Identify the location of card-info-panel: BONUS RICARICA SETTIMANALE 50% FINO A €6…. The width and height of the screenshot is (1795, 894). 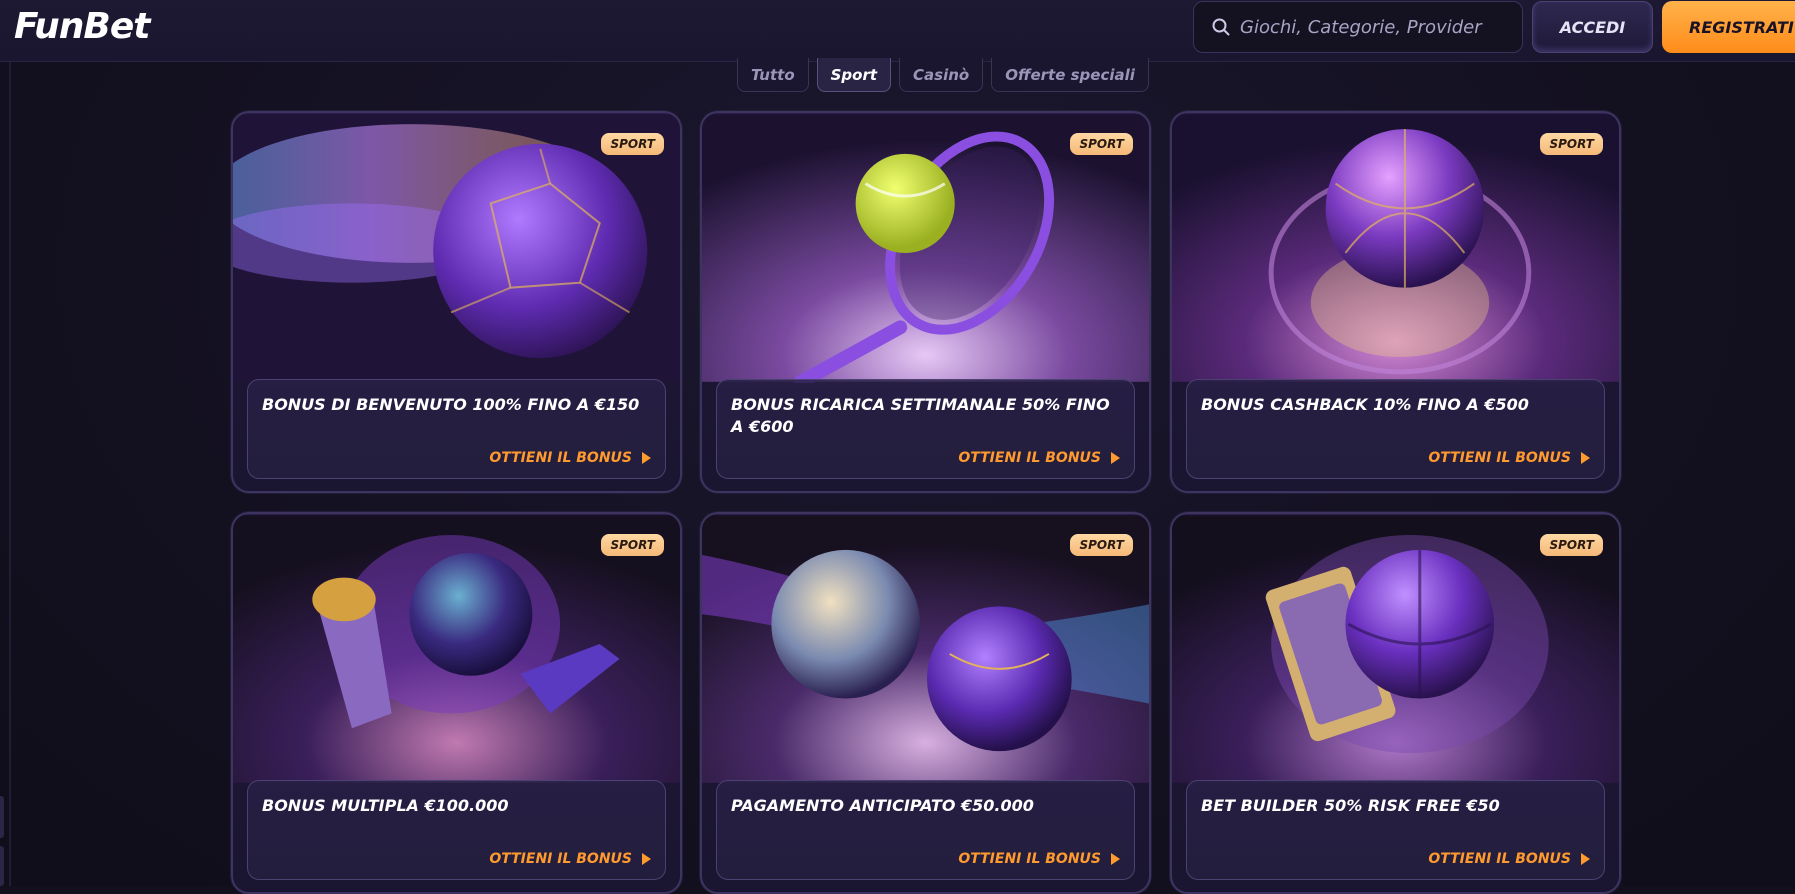
(925, 429).